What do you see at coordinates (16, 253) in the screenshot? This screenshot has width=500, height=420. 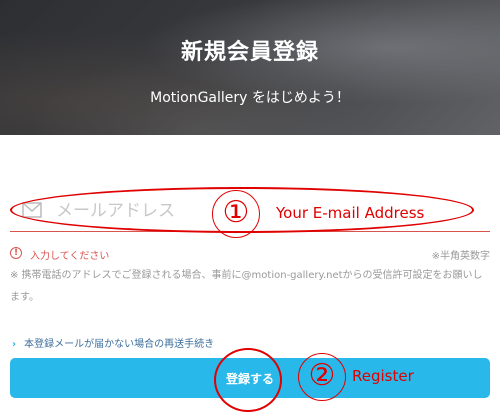 I see `exclamation-circle-icon: !` at bounding box center [16, 253].